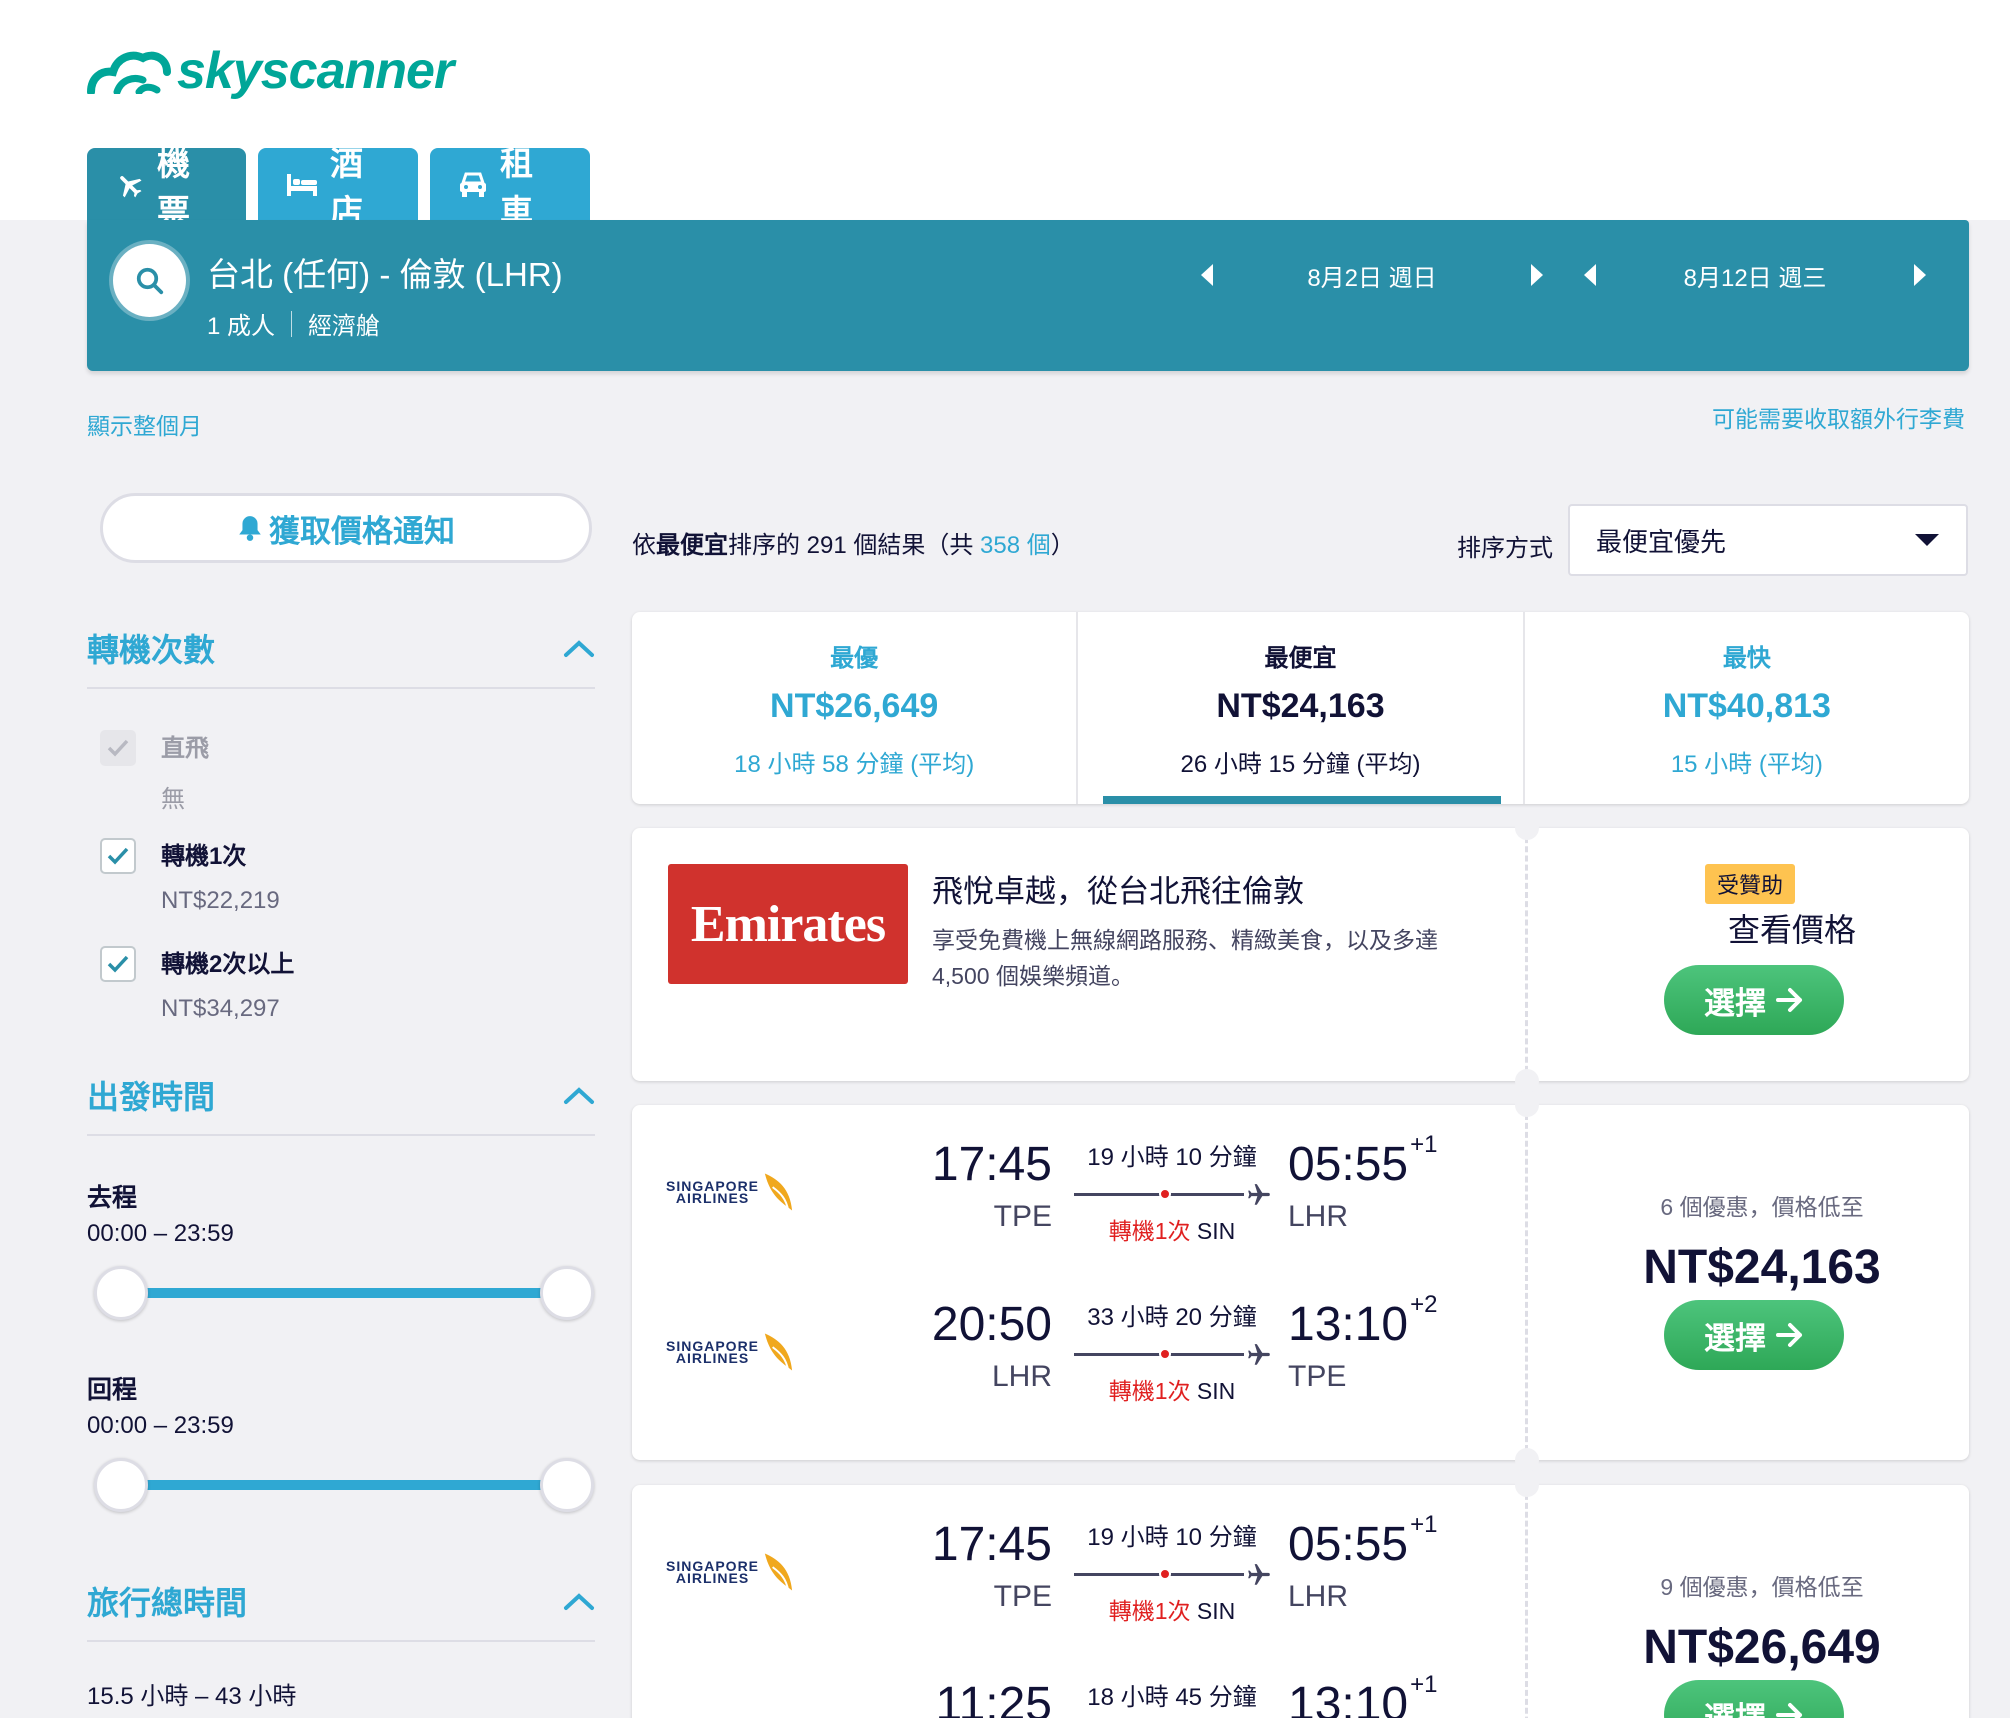 The image size is (2010, 1718). I want to click on departure-time-title: 出發時間, so click(151, 1097).